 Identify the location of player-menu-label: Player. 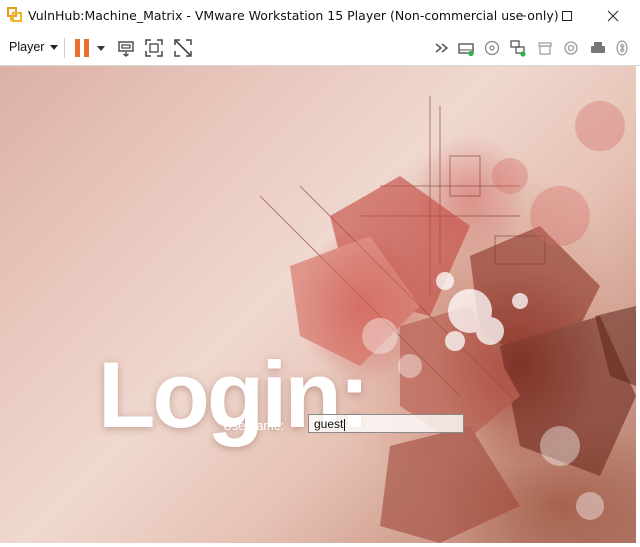
(27, 47).